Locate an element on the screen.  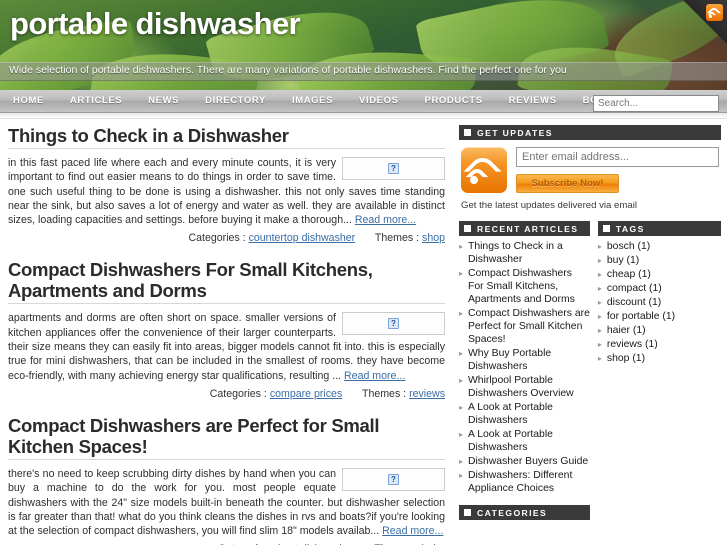
list-item: discount (1) is located at coordinates (659, 302).